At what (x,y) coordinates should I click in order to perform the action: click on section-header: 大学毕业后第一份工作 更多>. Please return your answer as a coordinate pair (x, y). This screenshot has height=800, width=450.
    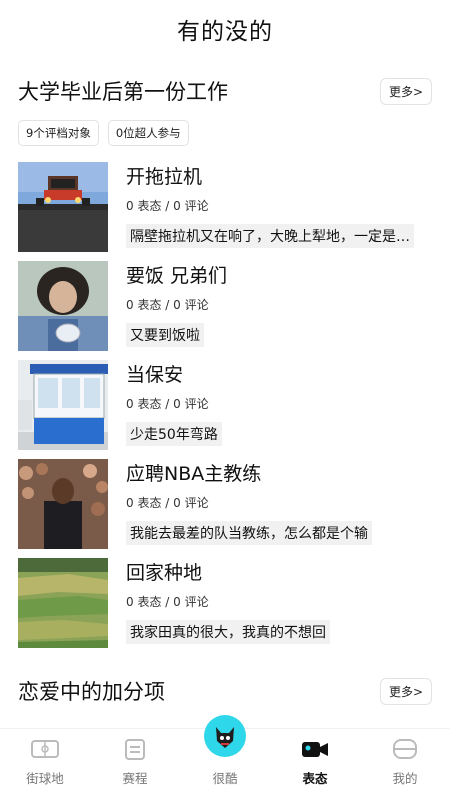
    Looking at the image, I should click on (225, 91).